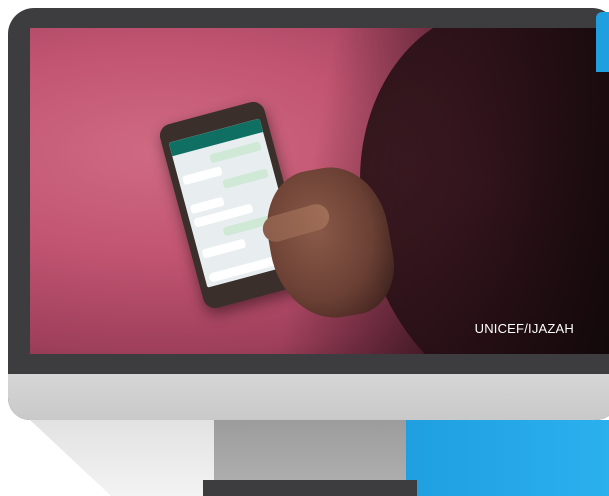 The image size is (609, 496). I want to click on chat-input, so click(243, 269).